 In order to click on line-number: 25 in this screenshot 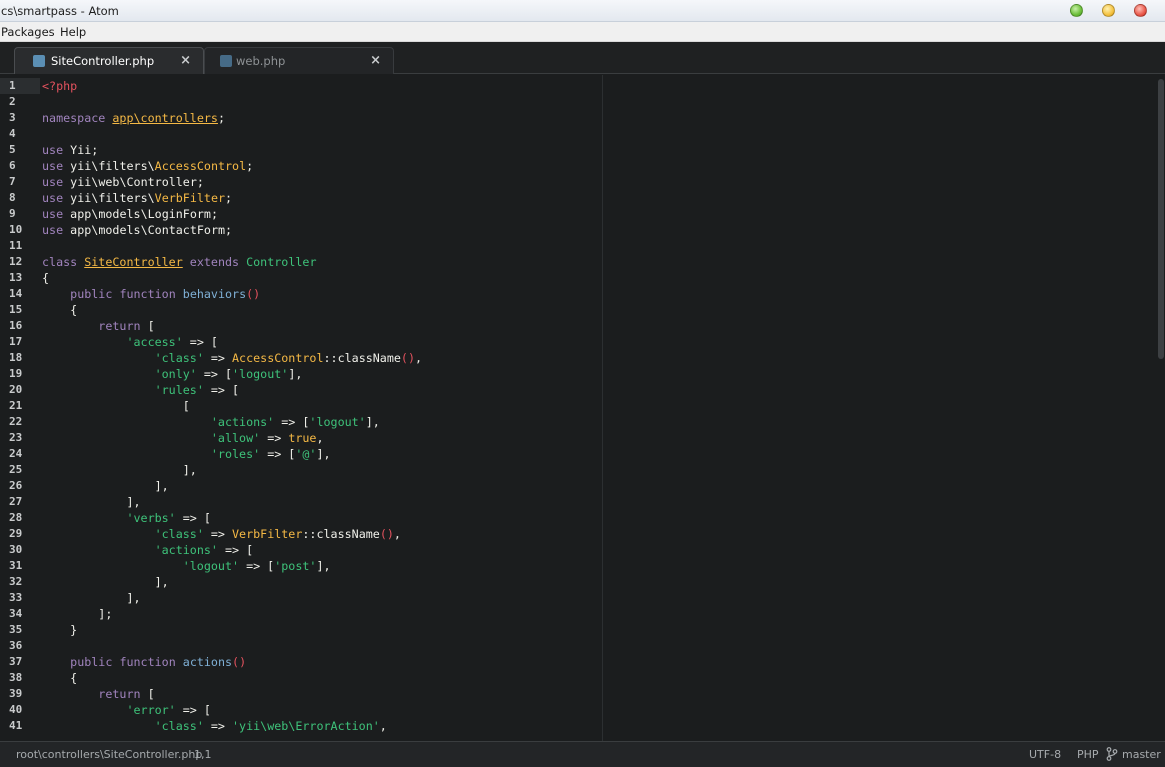, I will do `click(16, 469)`.